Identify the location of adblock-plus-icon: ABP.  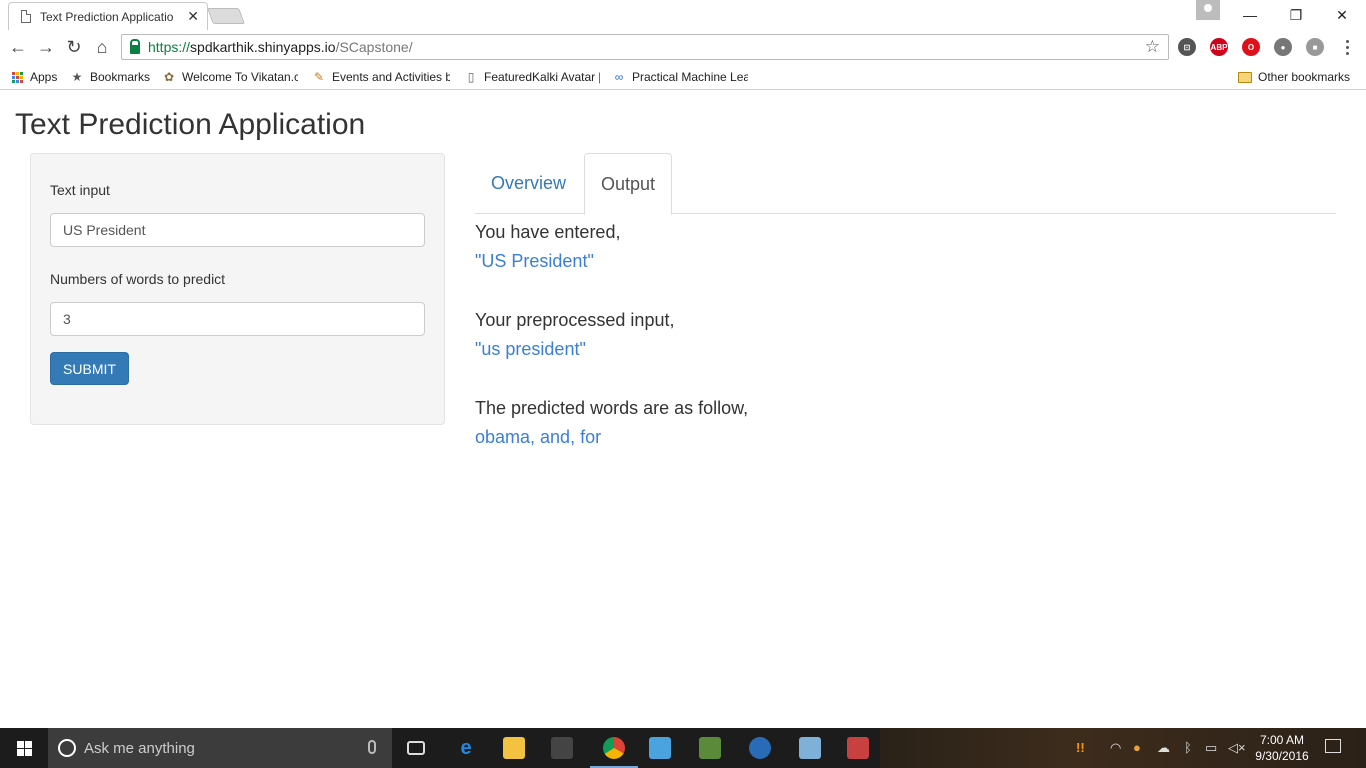
(1219, 47).